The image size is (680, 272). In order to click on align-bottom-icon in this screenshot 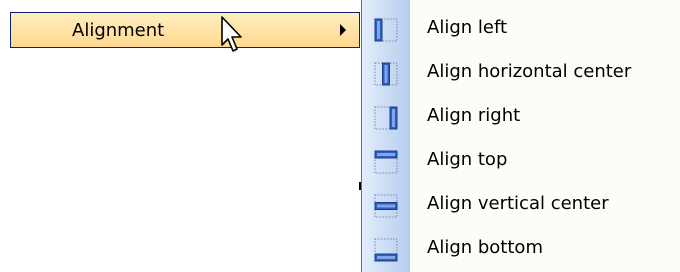, I will do `click(386, 250)`.